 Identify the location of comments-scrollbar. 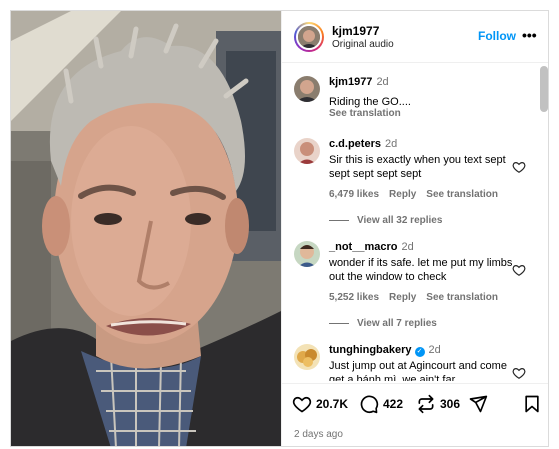
(544, 89).